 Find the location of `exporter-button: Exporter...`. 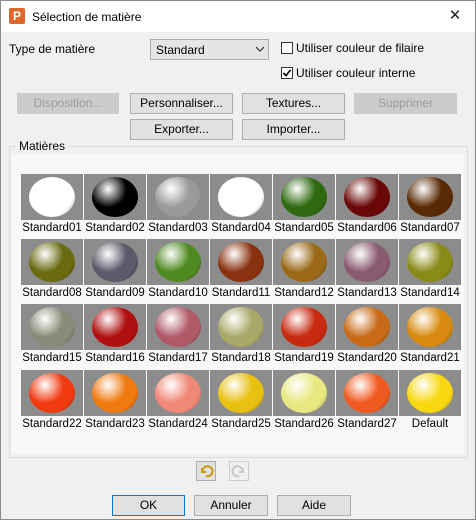

exporter-button: Exporter... is located at coordinates (181, 129).